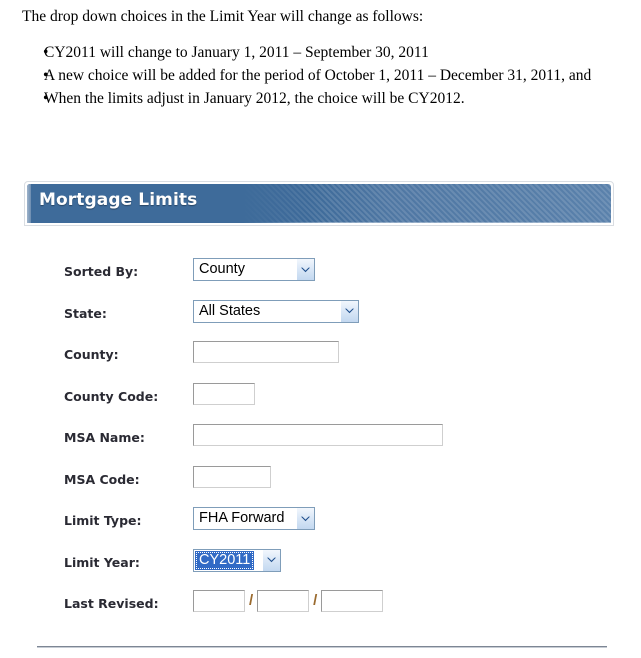 This screenshot has height=658, width=641. I want to click on form-row: MSA Code:, so click(320, 486).